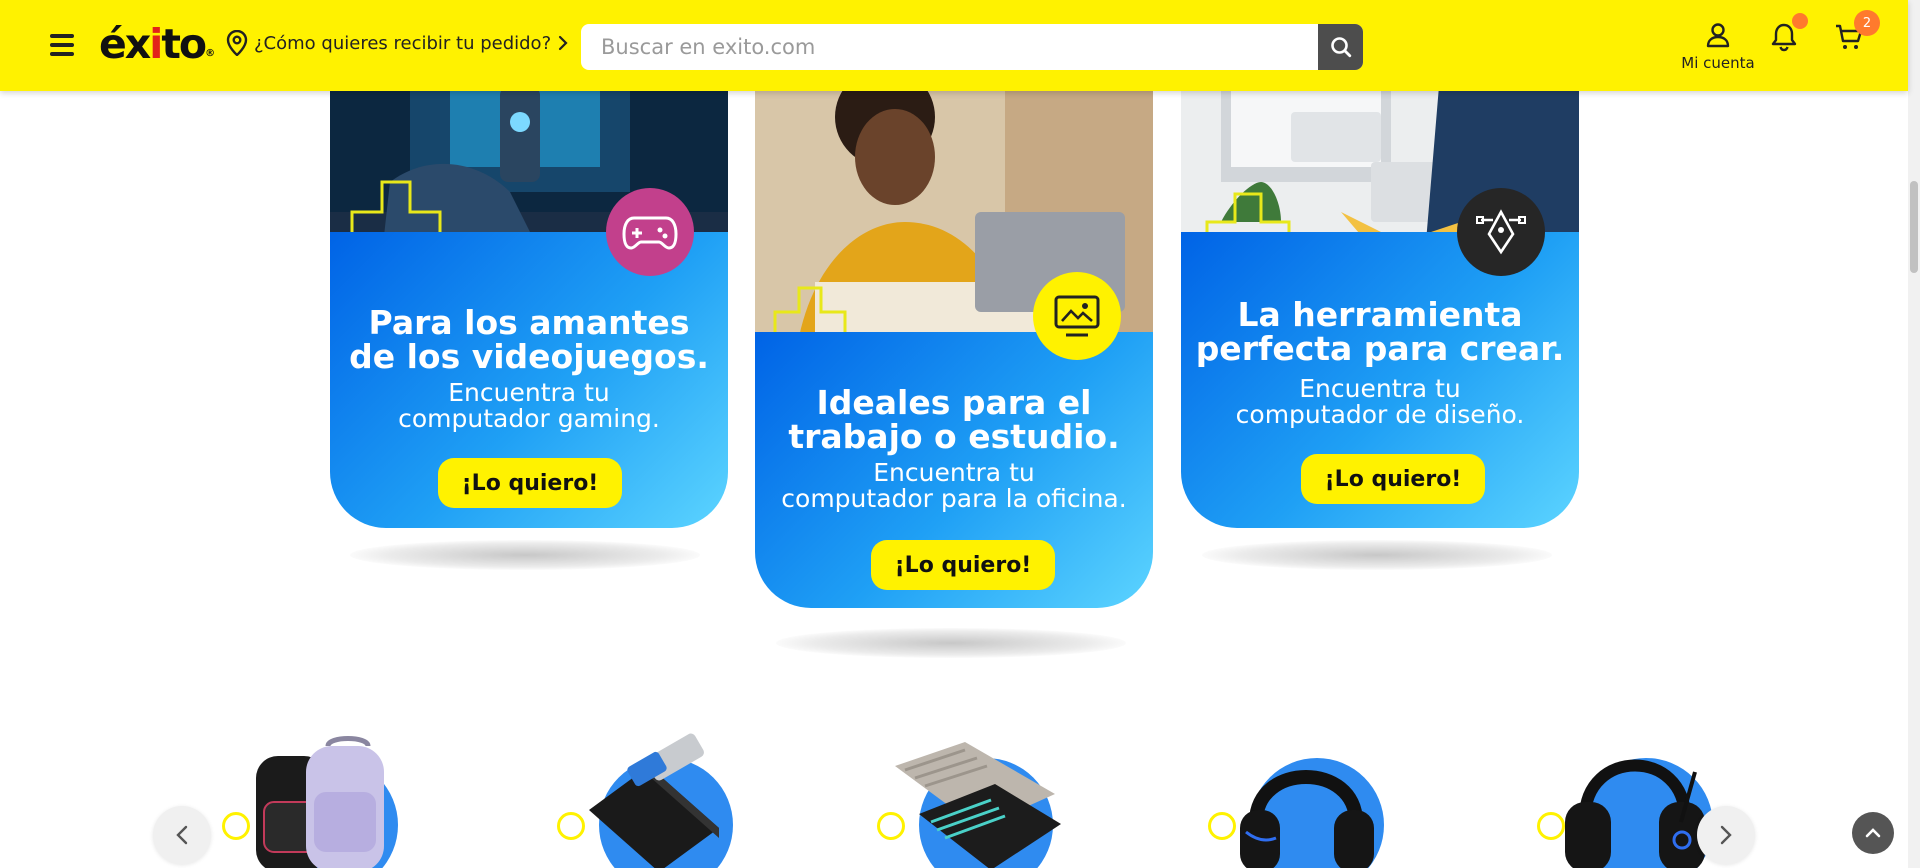 The width and height of the screenshot is (1920, 868). What do you see at coordinates (950, 47) in the screenshot?
I see `search-input` at bounding box center [950, 47].